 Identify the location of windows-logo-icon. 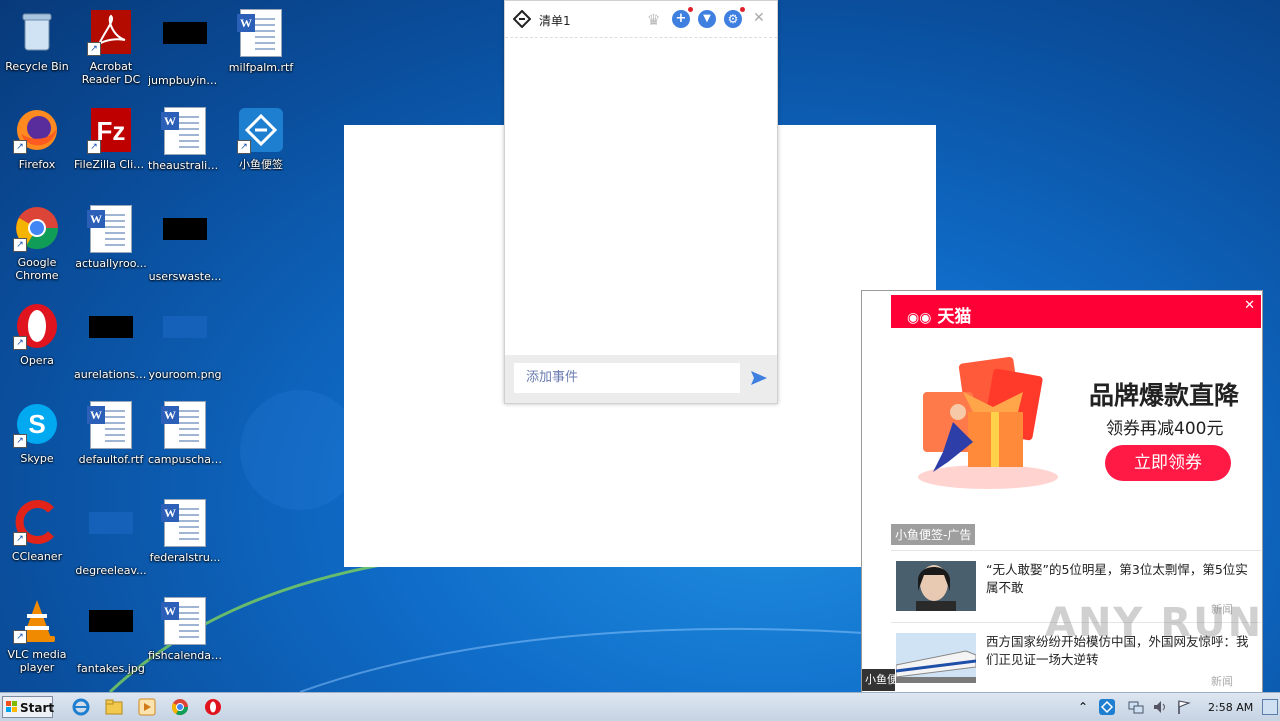
(11, 706).